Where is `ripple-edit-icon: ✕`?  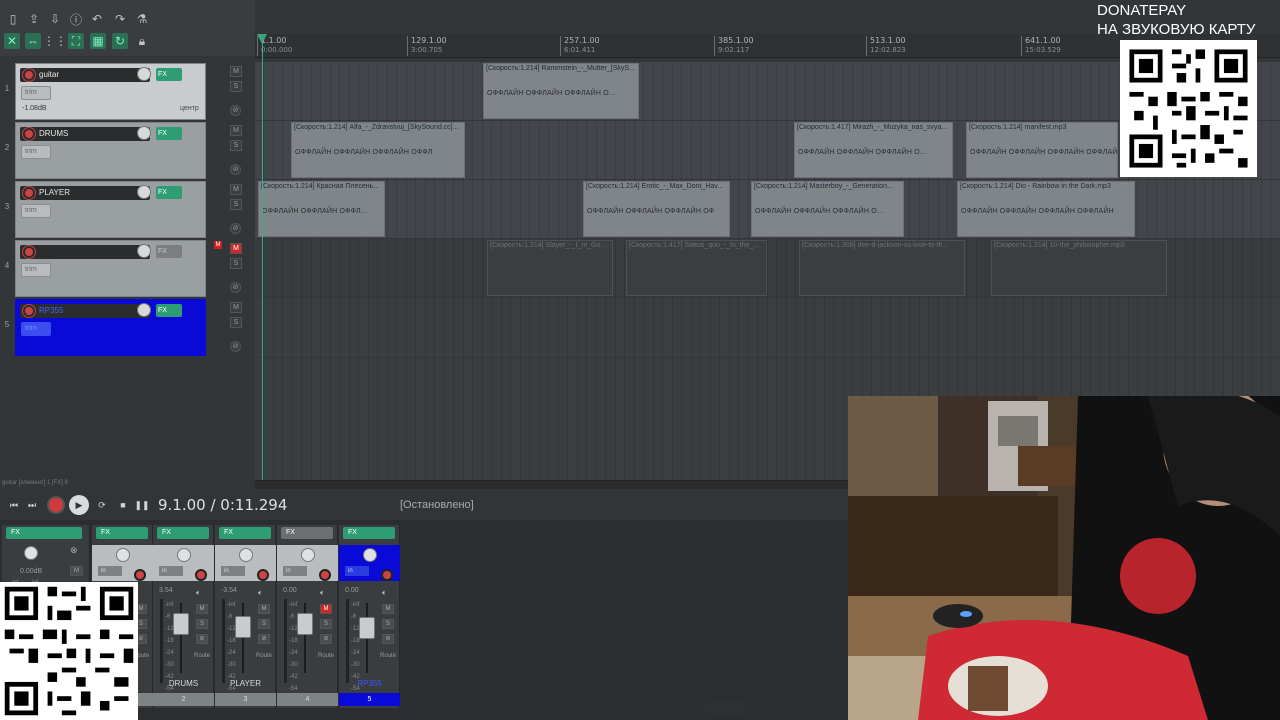 ripple-edit-icon: ✕ is located at coordinates (12, 41).